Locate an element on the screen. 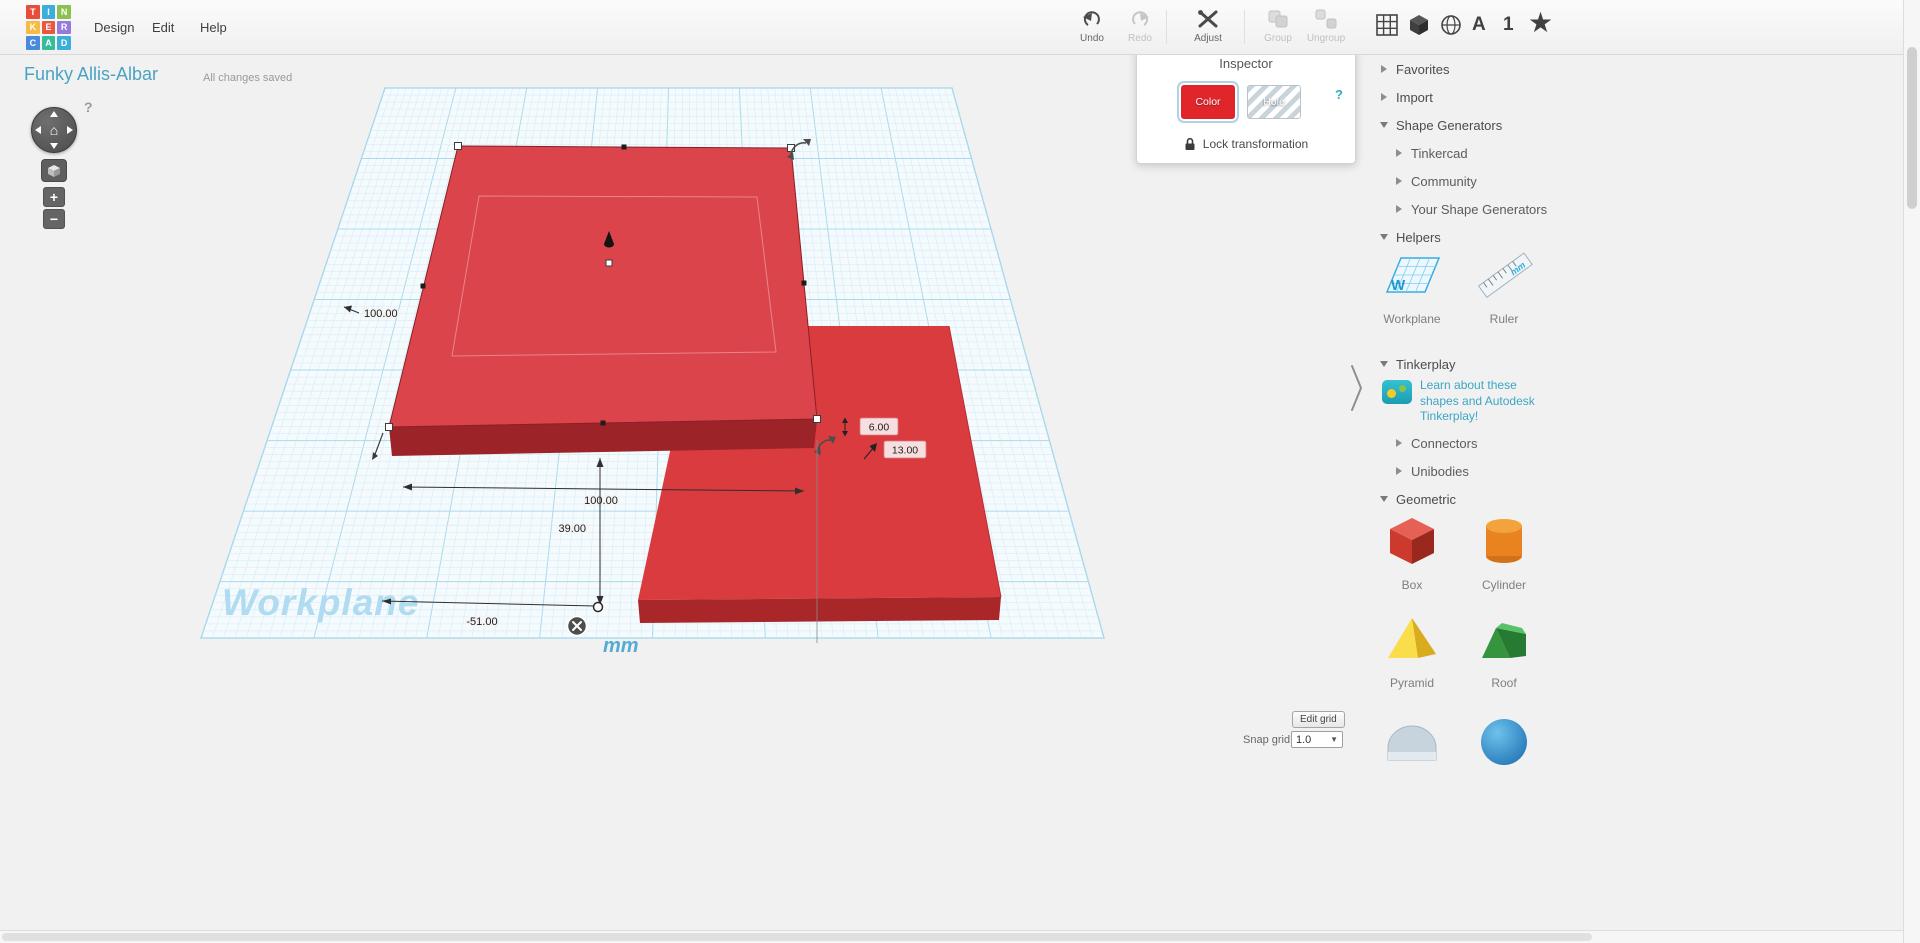 The image size is (1920, 943). shape-tile-pyramid: Pyramid is located at coordinates (1412, 650).